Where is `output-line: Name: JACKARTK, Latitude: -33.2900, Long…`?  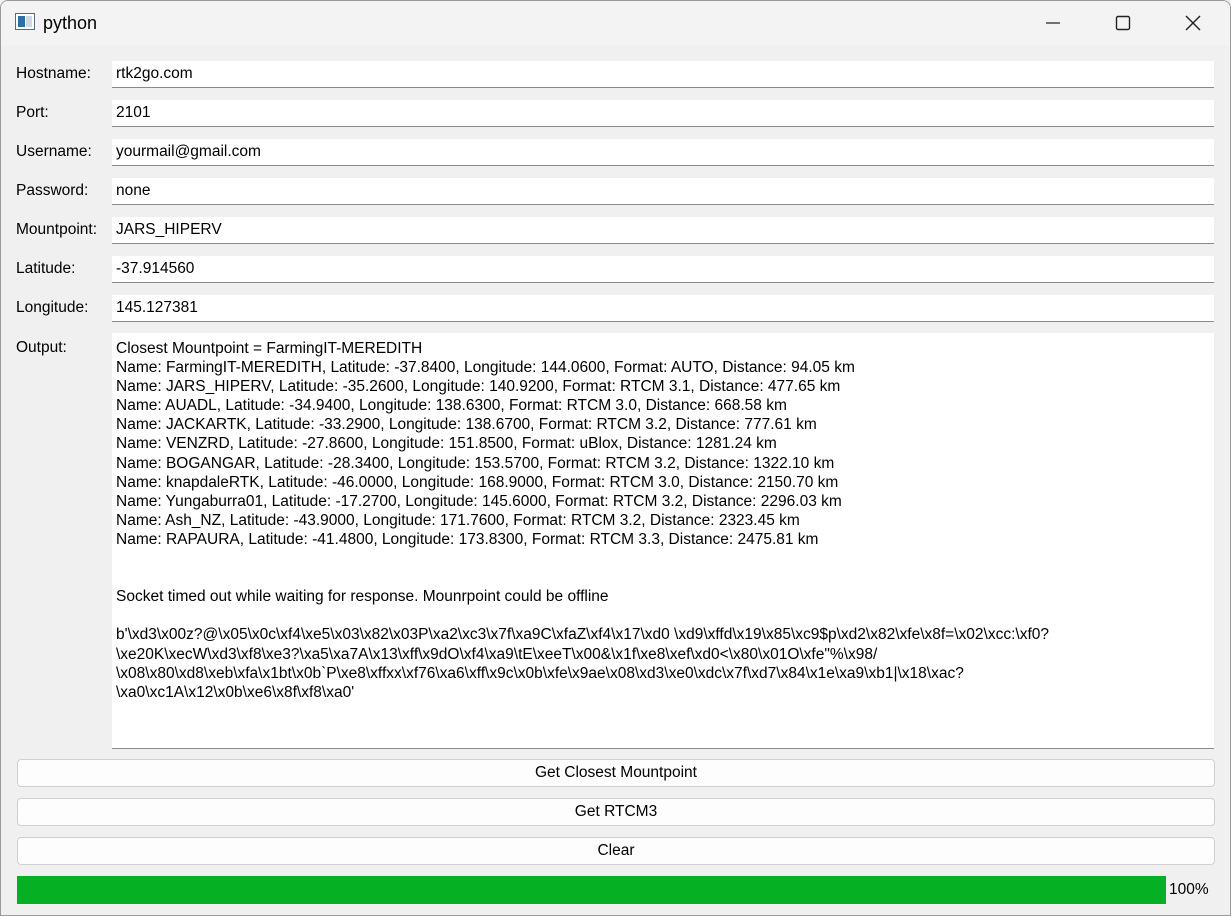
output-line: Name: JACKARTK, Latitude: -33.2900, Long… is located at coordinates (466, 425).